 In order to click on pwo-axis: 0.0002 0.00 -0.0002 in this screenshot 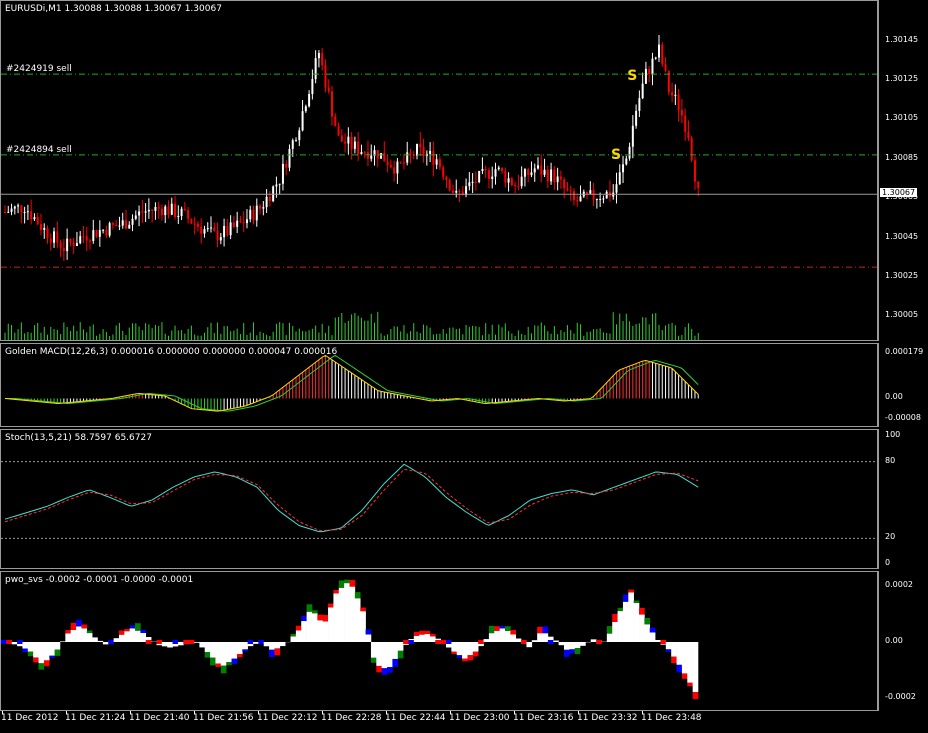, I will do `click(903, 641)`.